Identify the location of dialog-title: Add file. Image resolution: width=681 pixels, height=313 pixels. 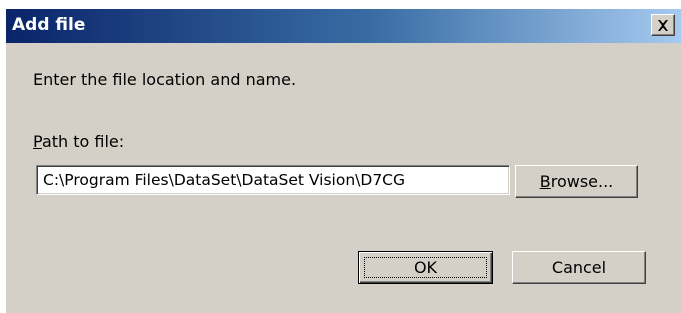
(49, 25).